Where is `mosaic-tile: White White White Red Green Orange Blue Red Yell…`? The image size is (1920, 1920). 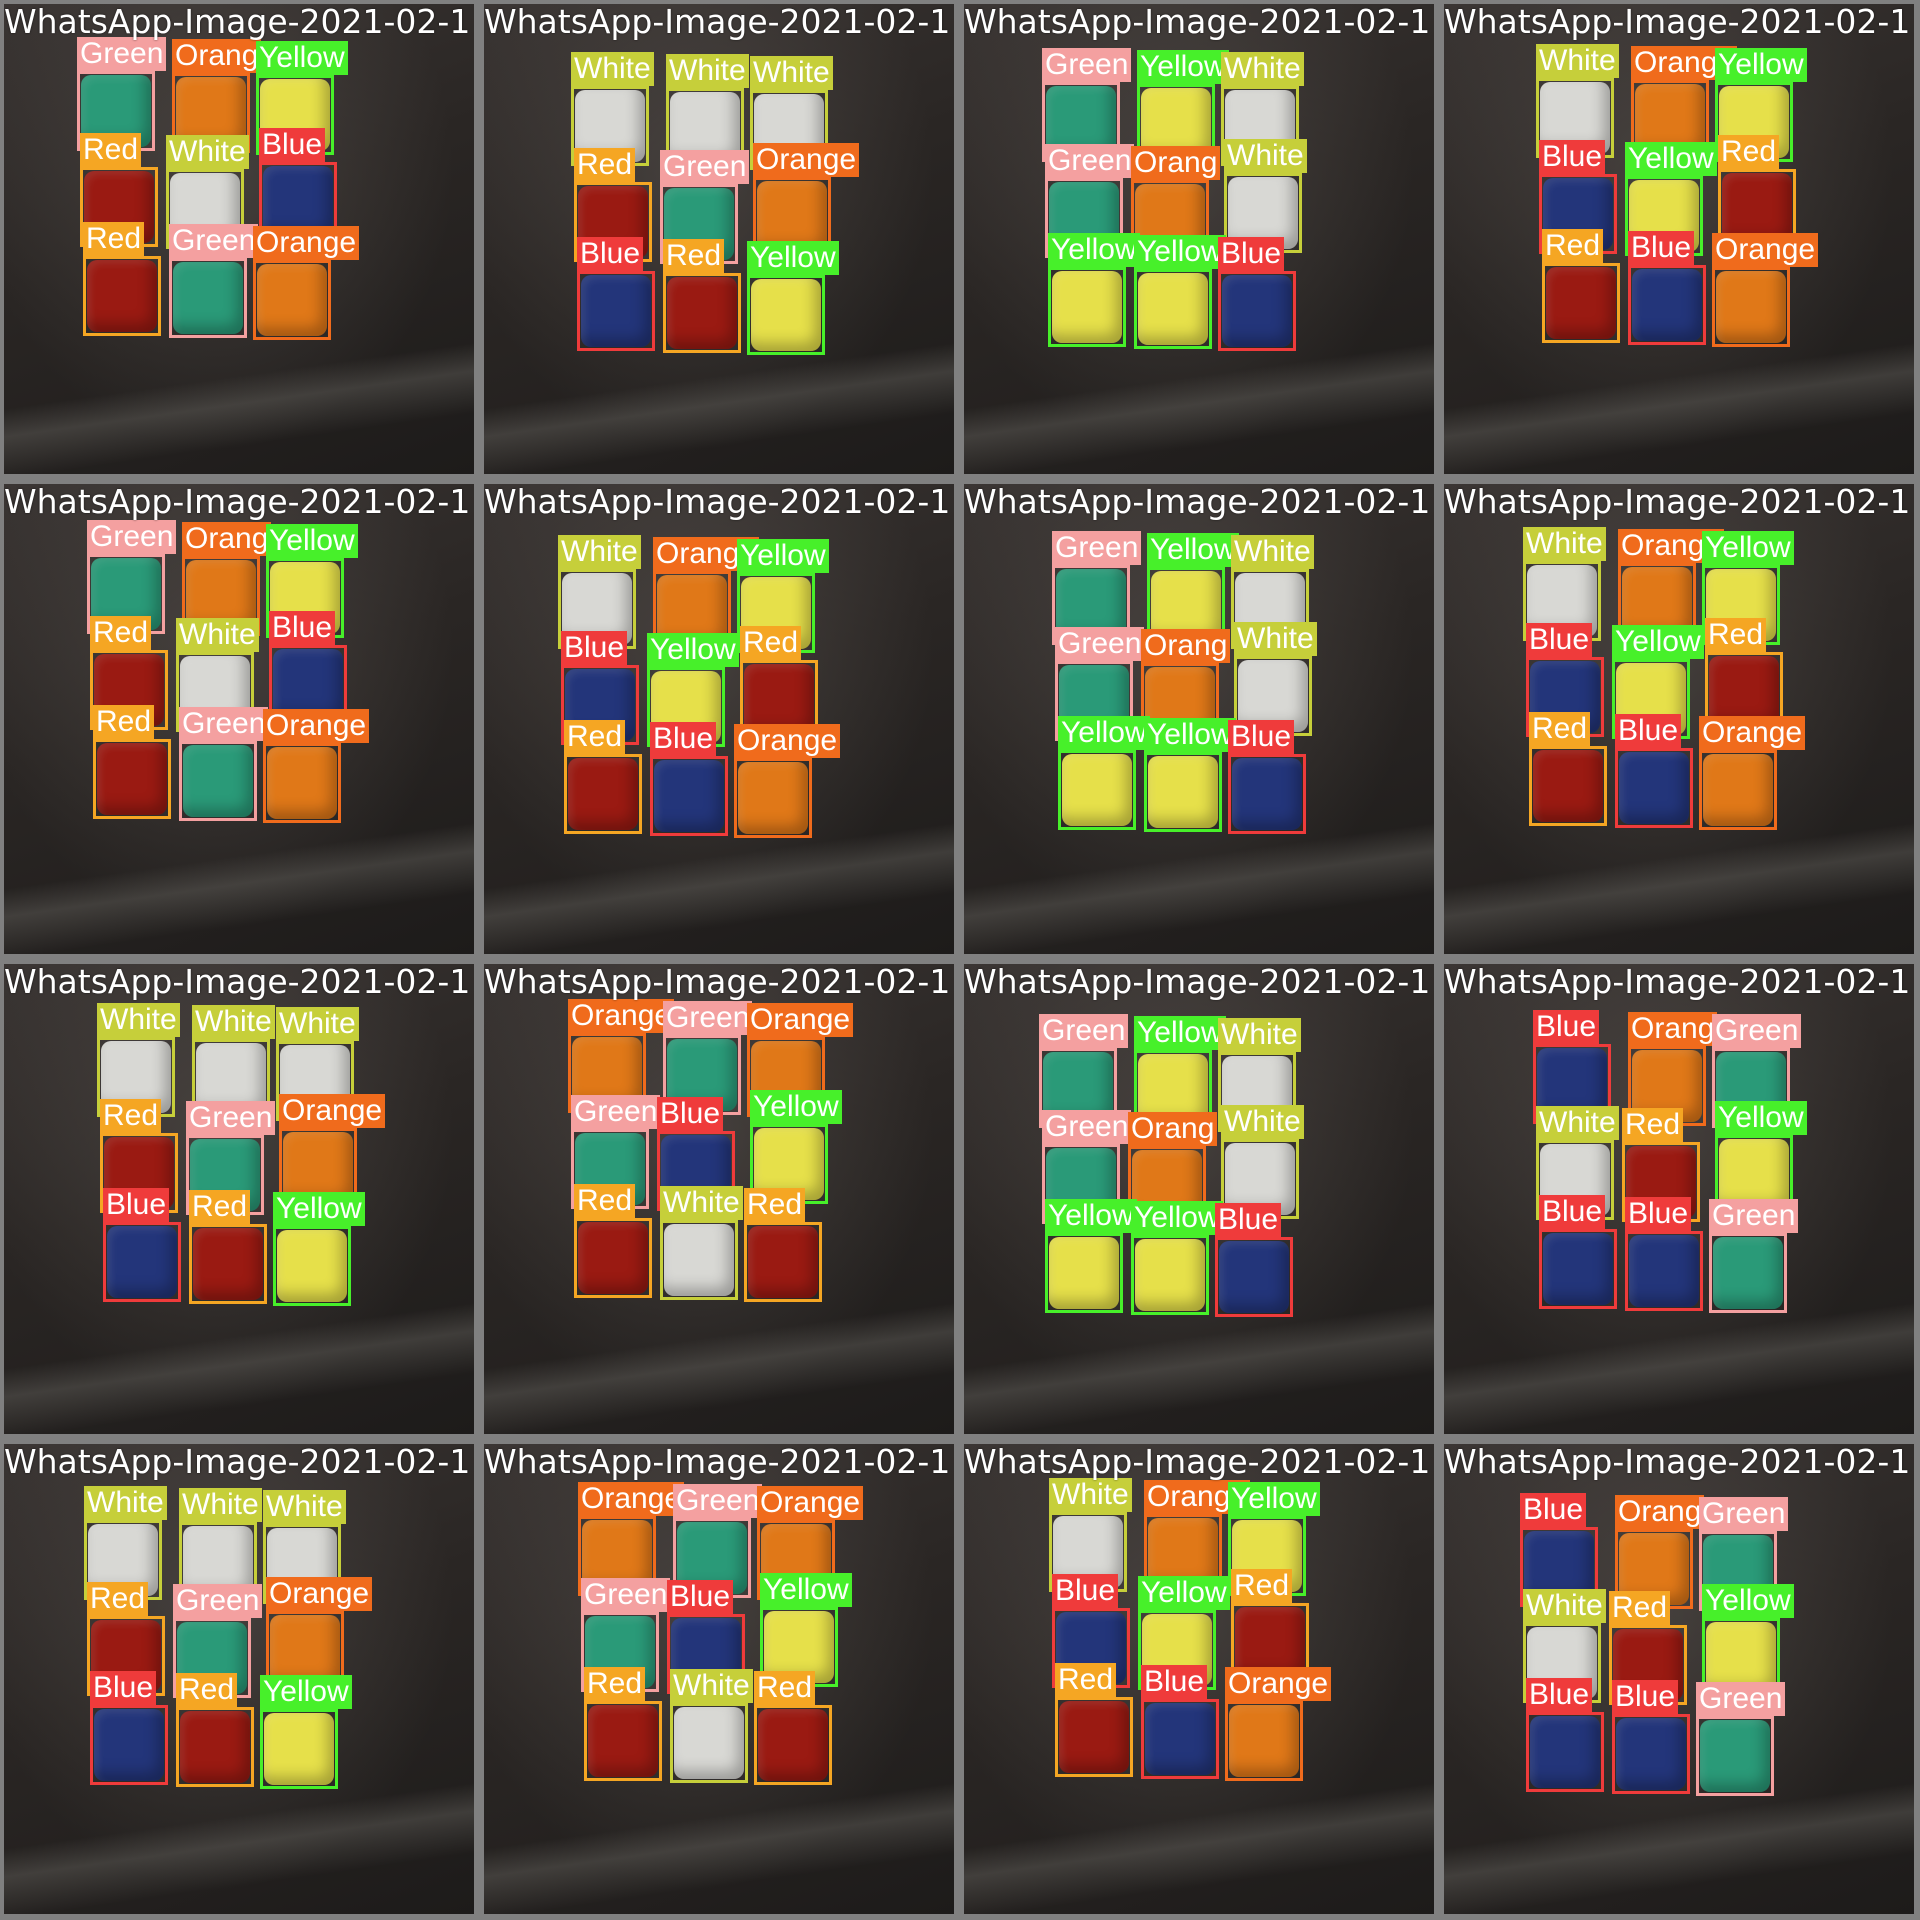 mosaic-tile: White White White Red Green Orange Blue Red Yell… is located at coordinates (240, 1200).